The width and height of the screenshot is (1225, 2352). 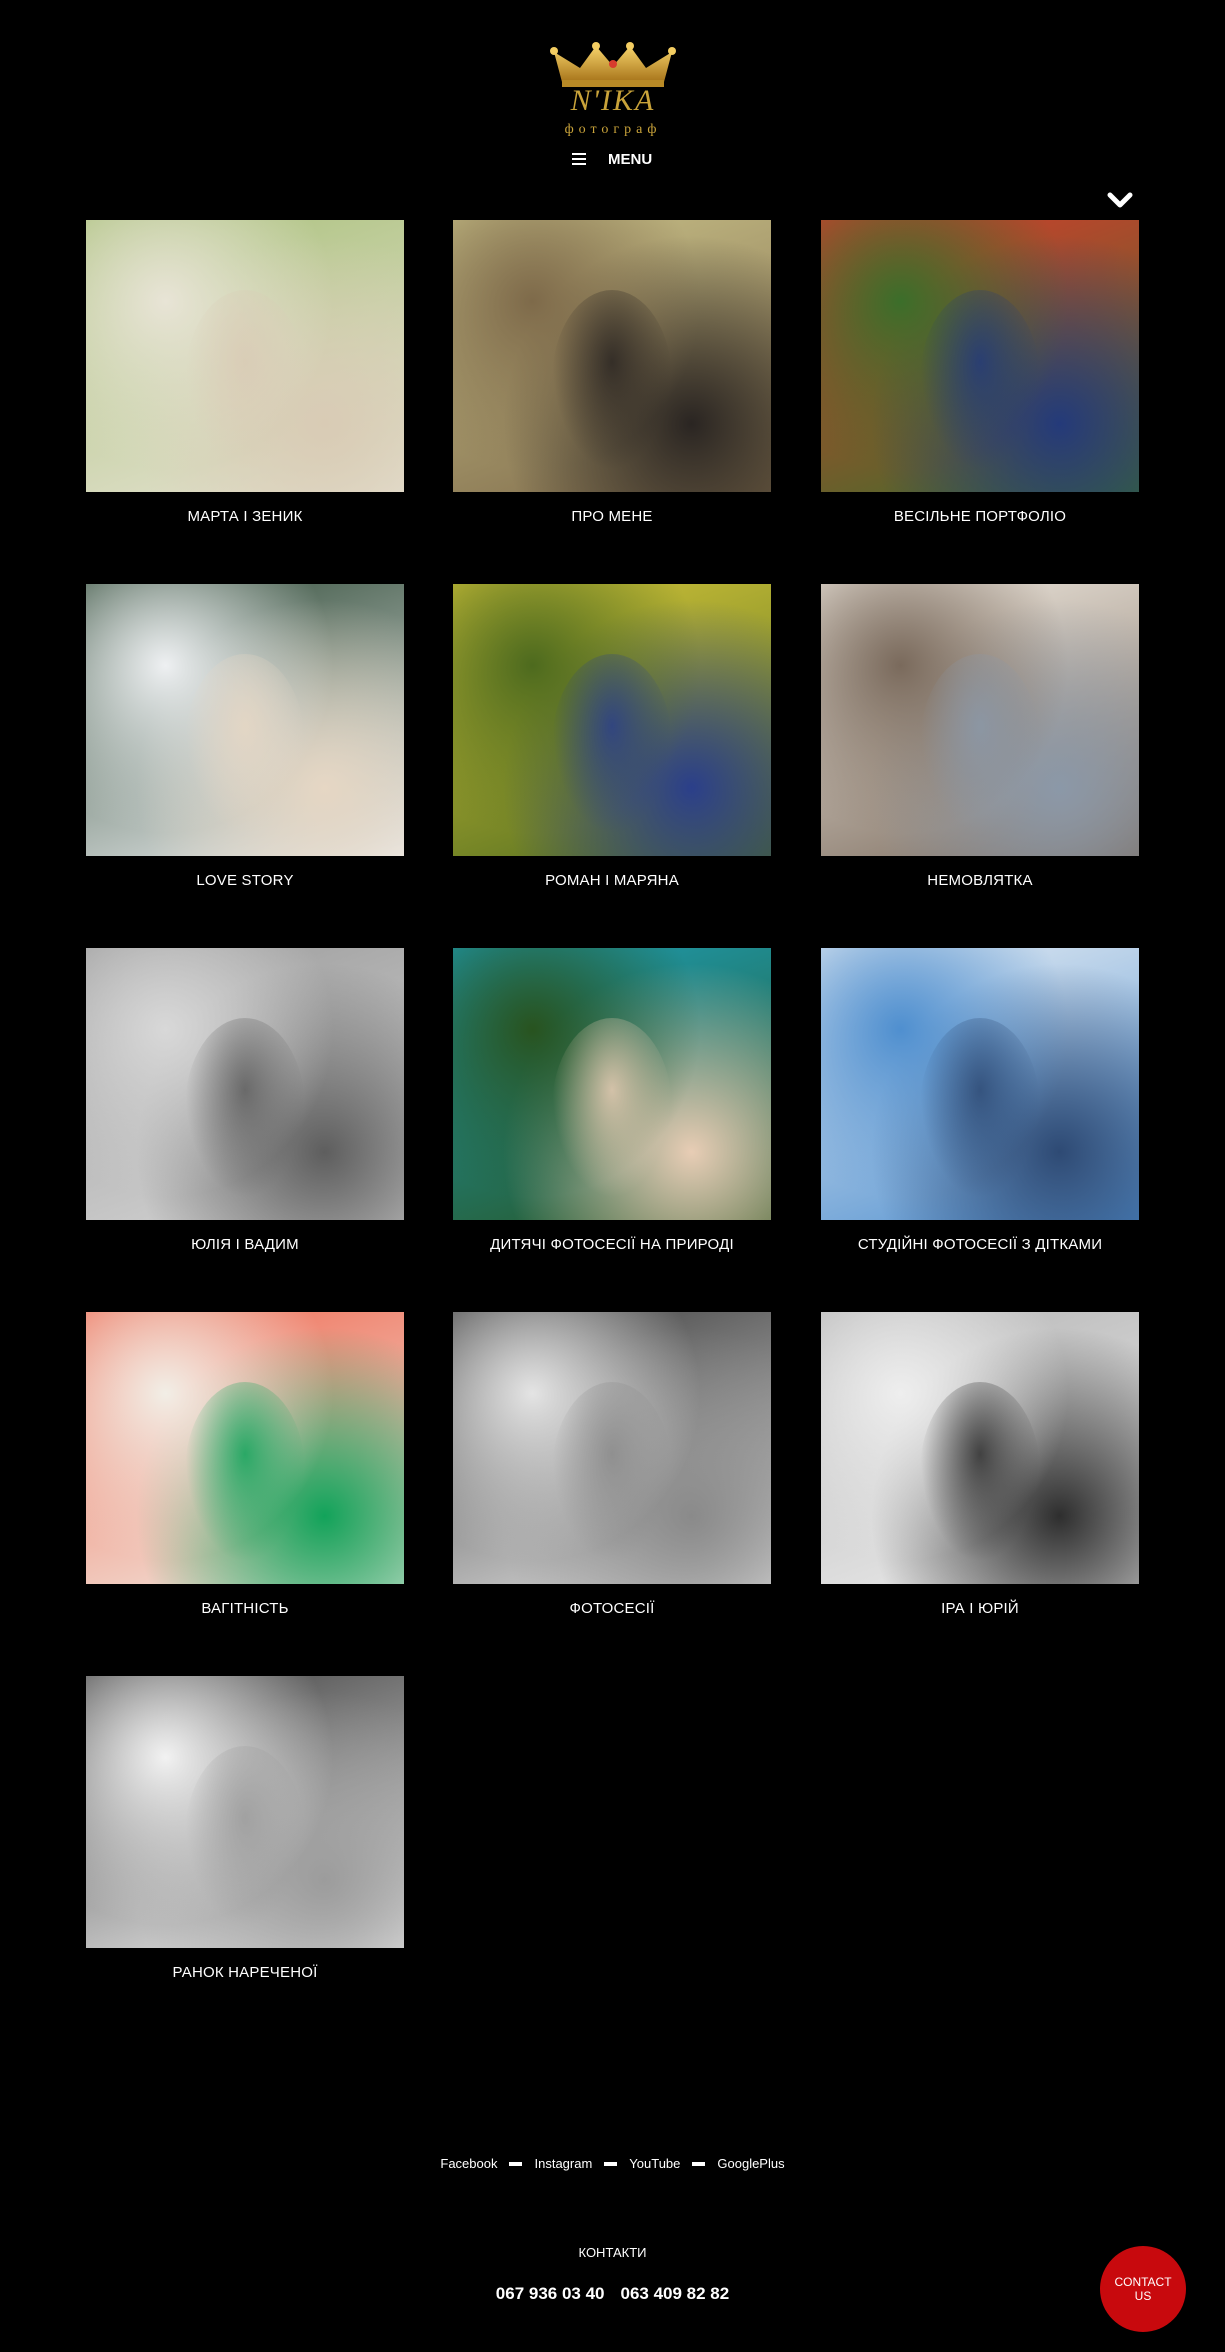 I want to click on phone-number-2: 063 409 82 82, so click(x=675, y=2294).